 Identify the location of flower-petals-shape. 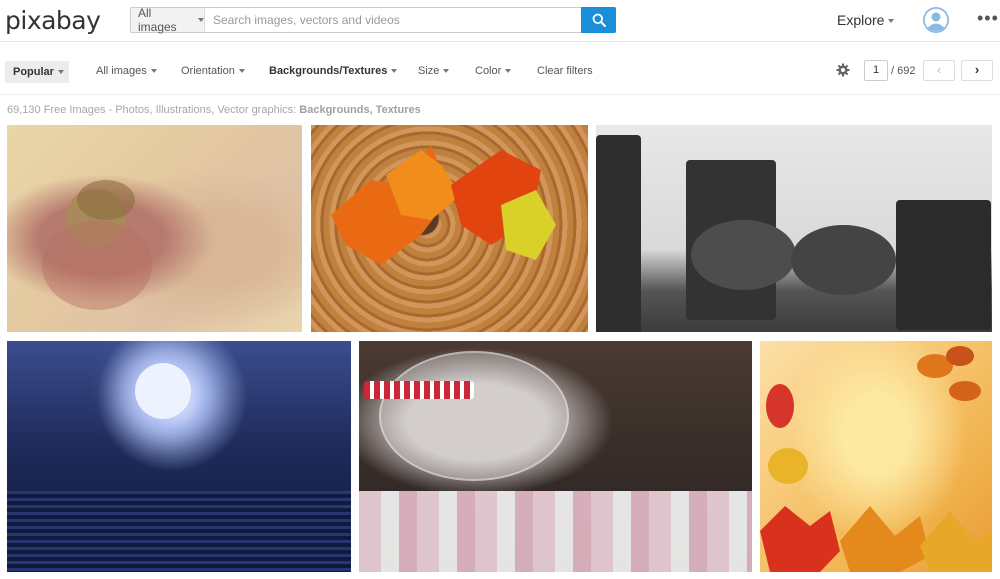
(97, 265).